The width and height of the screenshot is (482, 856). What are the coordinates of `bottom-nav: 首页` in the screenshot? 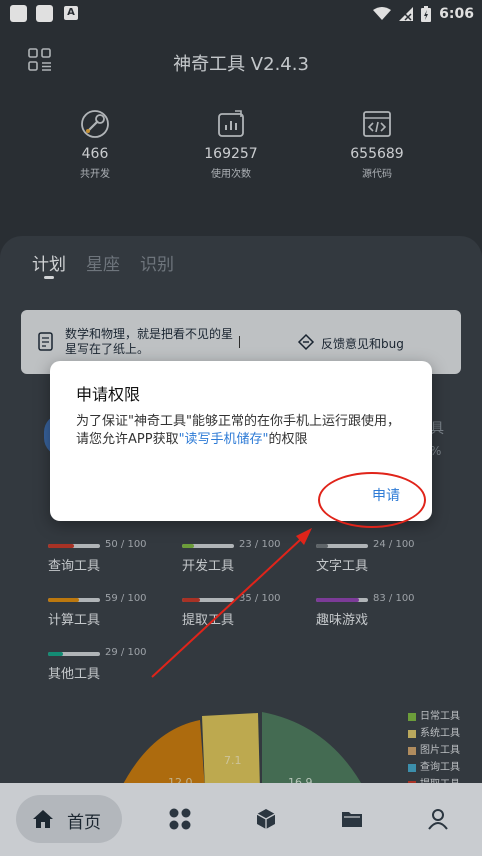 It's located at (241, 819).